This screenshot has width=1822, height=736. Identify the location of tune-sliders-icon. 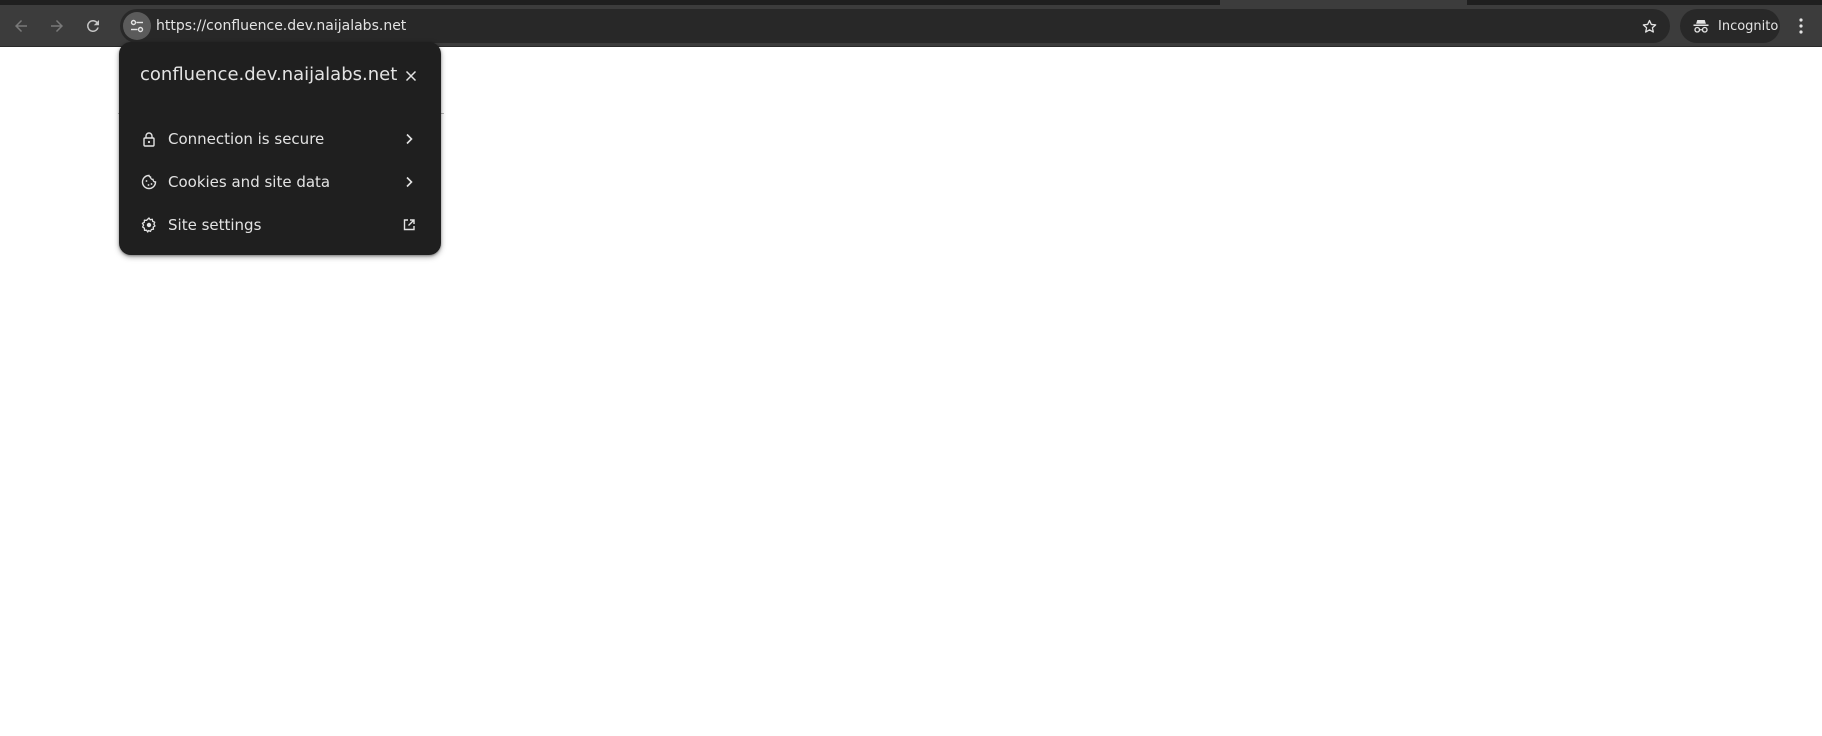
(137, 26).